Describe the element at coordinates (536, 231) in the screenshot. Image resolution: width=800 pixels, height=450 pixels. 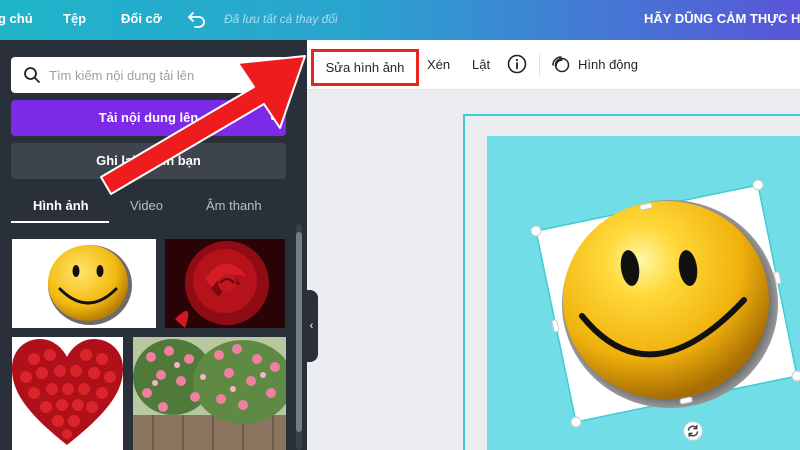
I see `resize-handle-top-left` at that location.